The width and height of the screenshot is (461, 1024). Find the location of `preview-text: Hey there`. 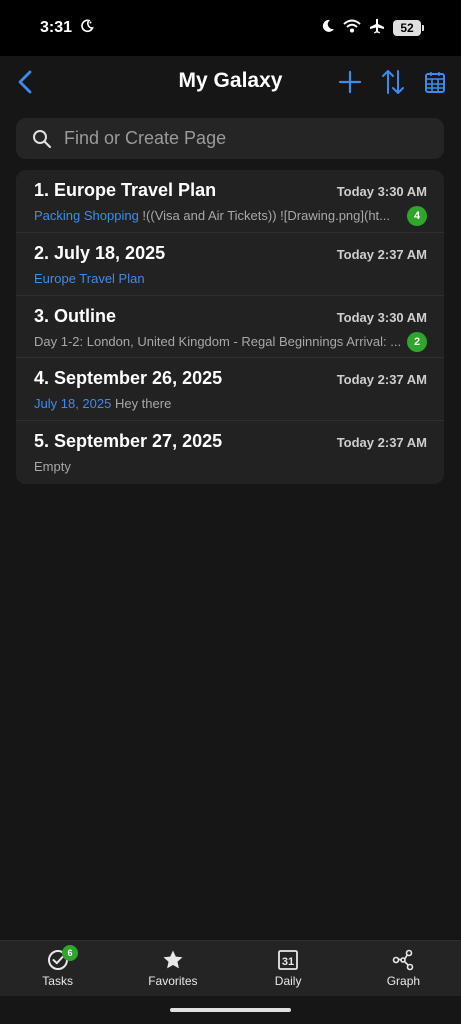

preview-text: Hey there is located at coordinates (141, 404).